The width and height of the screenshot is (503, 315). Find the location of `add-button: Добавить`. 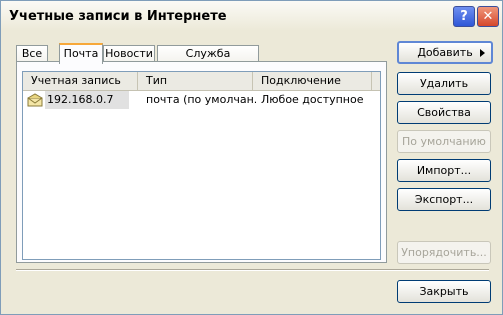

add-button: Добавить is located at coordinates (445, 52).